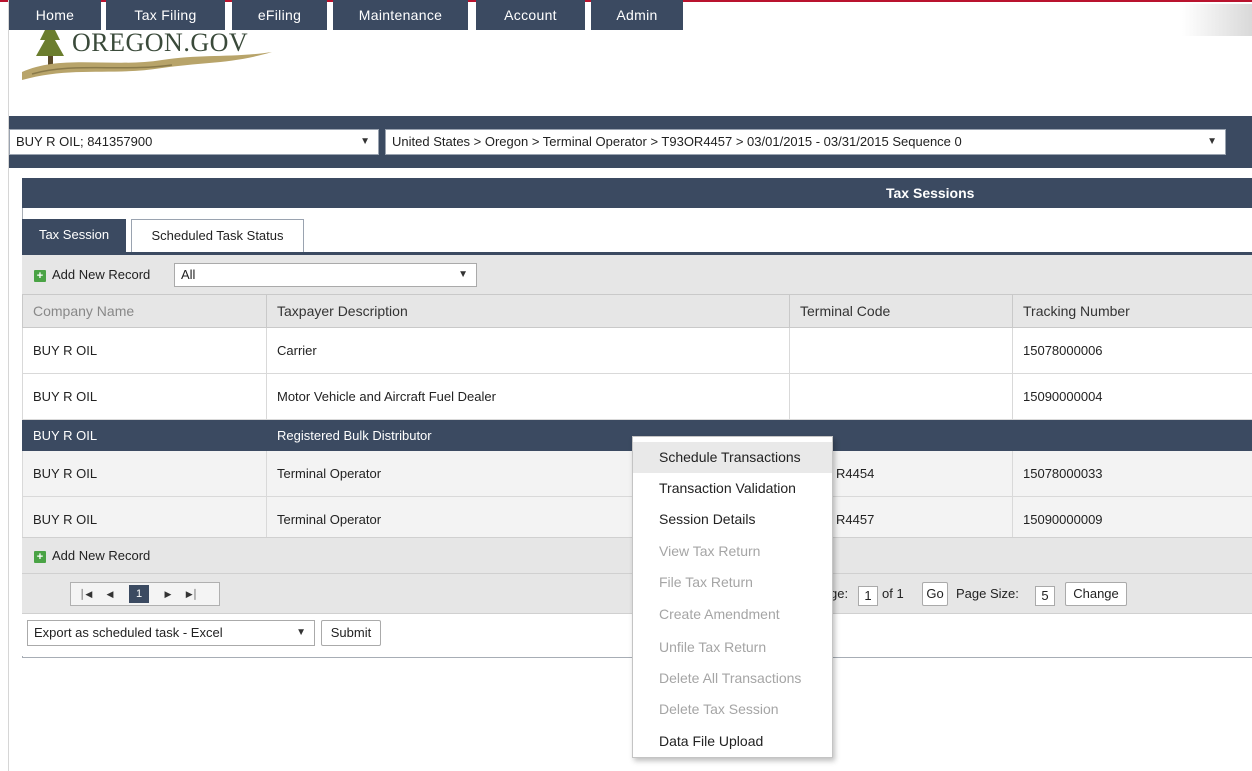 Image resolution: width=1252 pixels, height=771 pixels. I want to click on filter-value: All, so click(188, 274).